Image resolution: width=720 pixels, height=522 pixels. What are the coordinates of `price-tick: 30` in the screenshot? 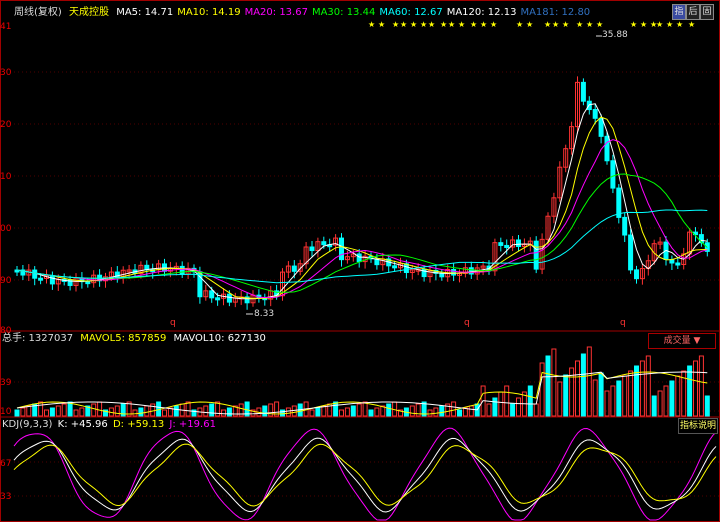 It's located at (6, 73).